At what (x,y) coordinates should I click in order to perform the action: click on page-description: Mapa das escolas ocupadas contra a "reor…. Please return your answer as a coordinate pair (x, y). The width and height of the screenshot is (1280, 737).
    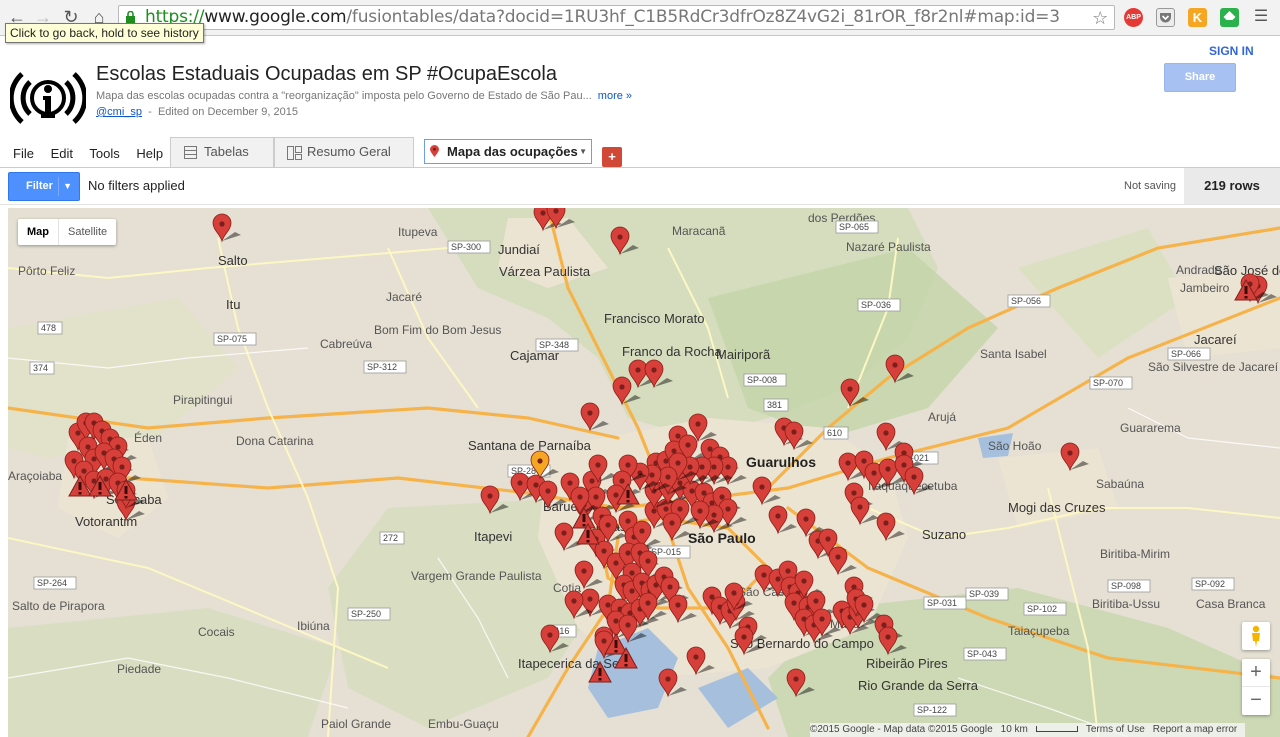
    Looking at the image, I should click on (364, 96).